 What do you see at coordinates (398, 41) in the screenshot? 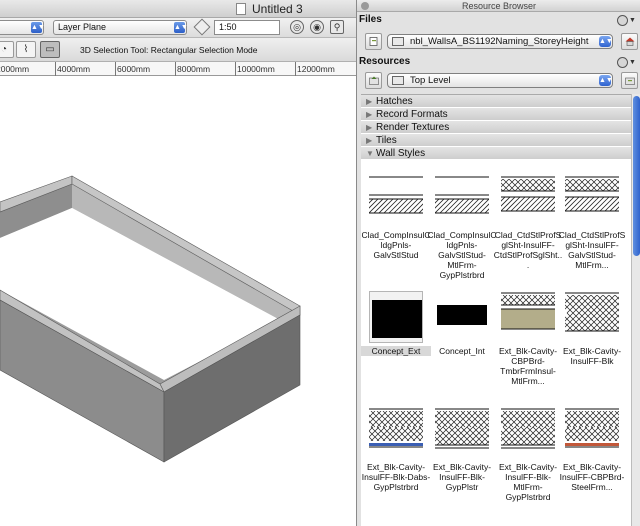
I see `file-icon` at bounding box center [398, 41].